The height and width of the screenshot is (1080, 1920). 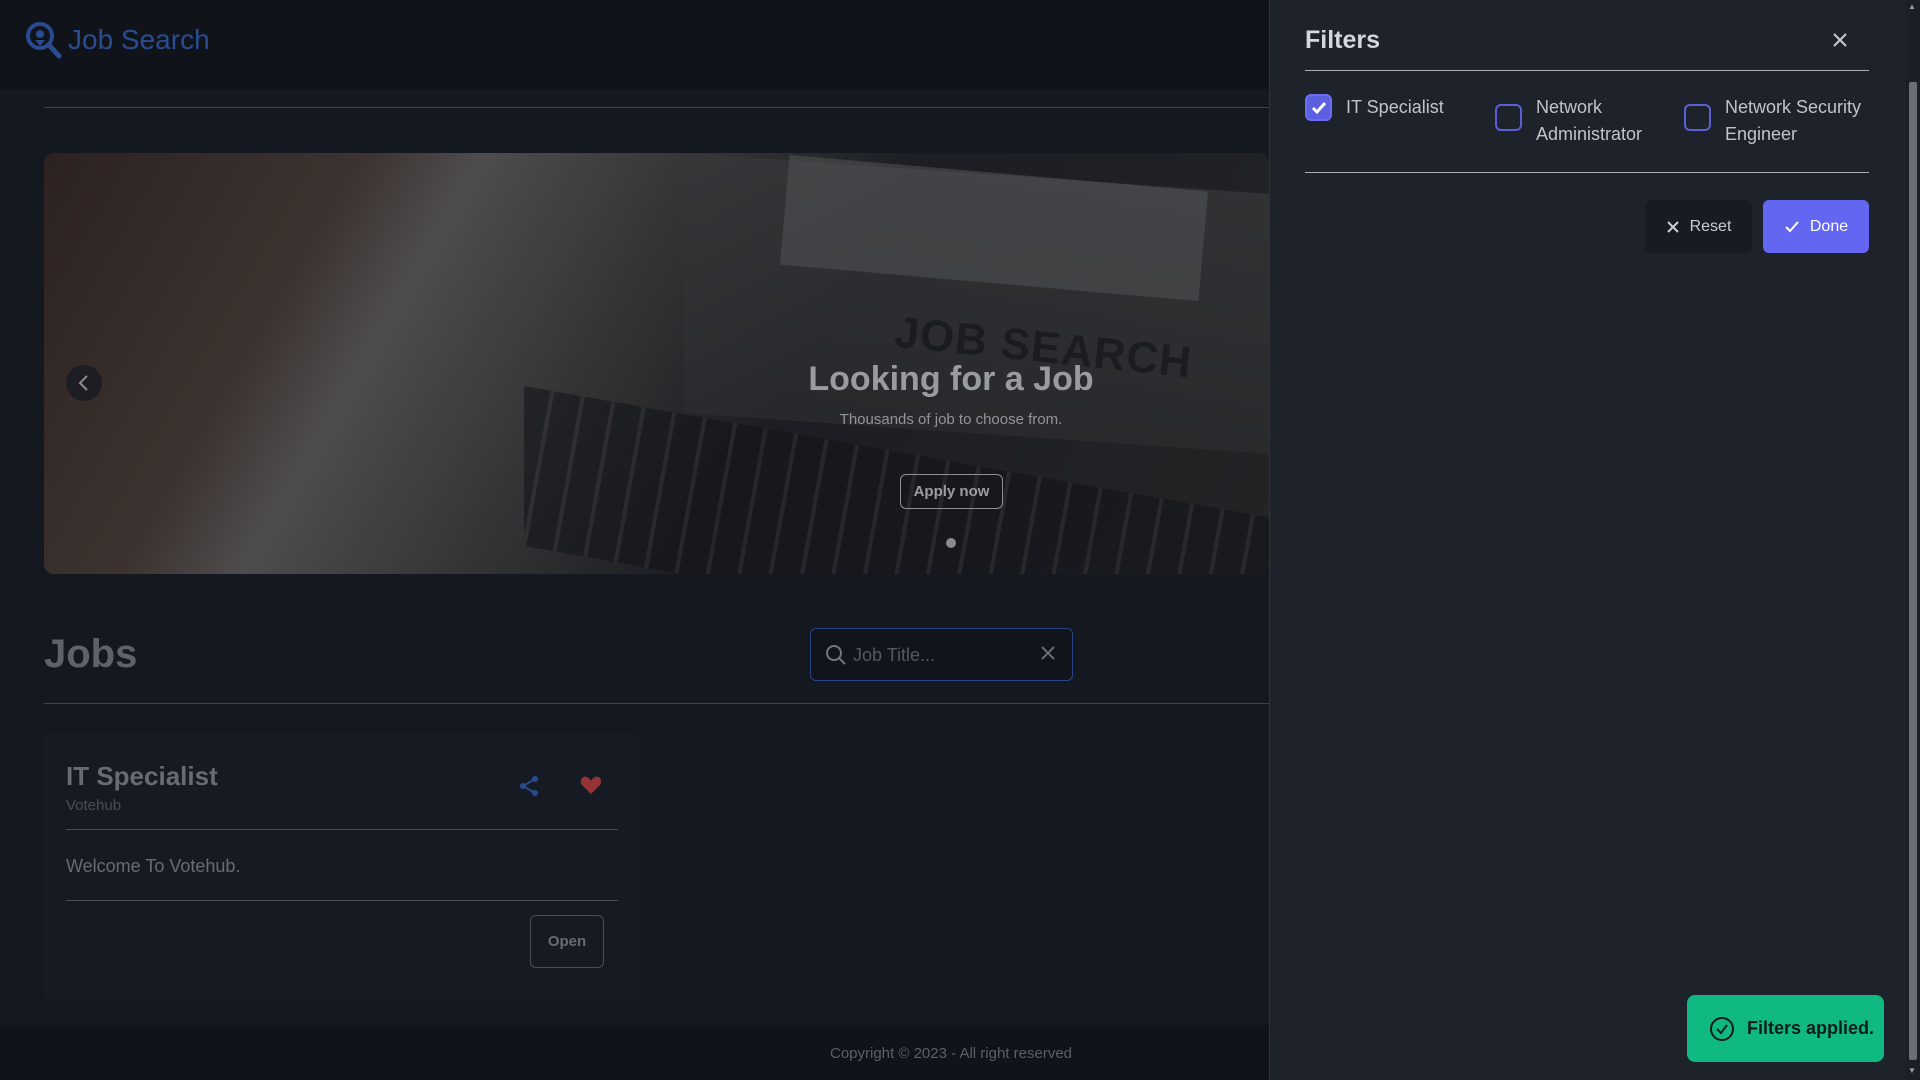 I want to click on reset-filters-button: Reset, so click(x=1698, y=226).